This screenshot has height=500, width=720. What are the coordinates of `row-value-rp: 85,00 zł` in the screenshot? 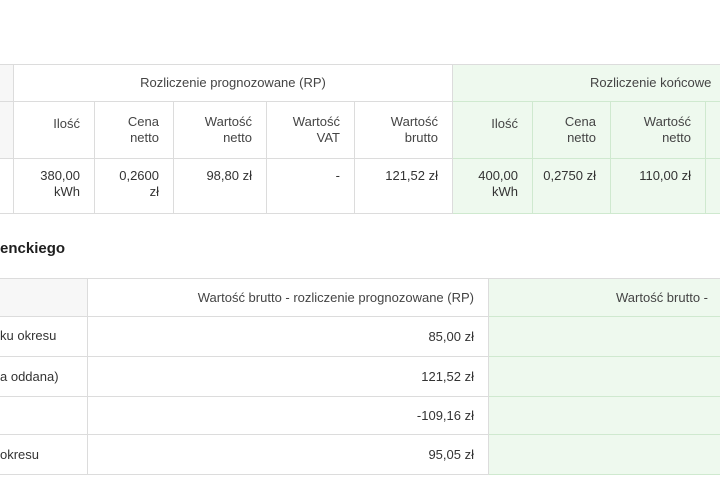 It's located at (288, 337).